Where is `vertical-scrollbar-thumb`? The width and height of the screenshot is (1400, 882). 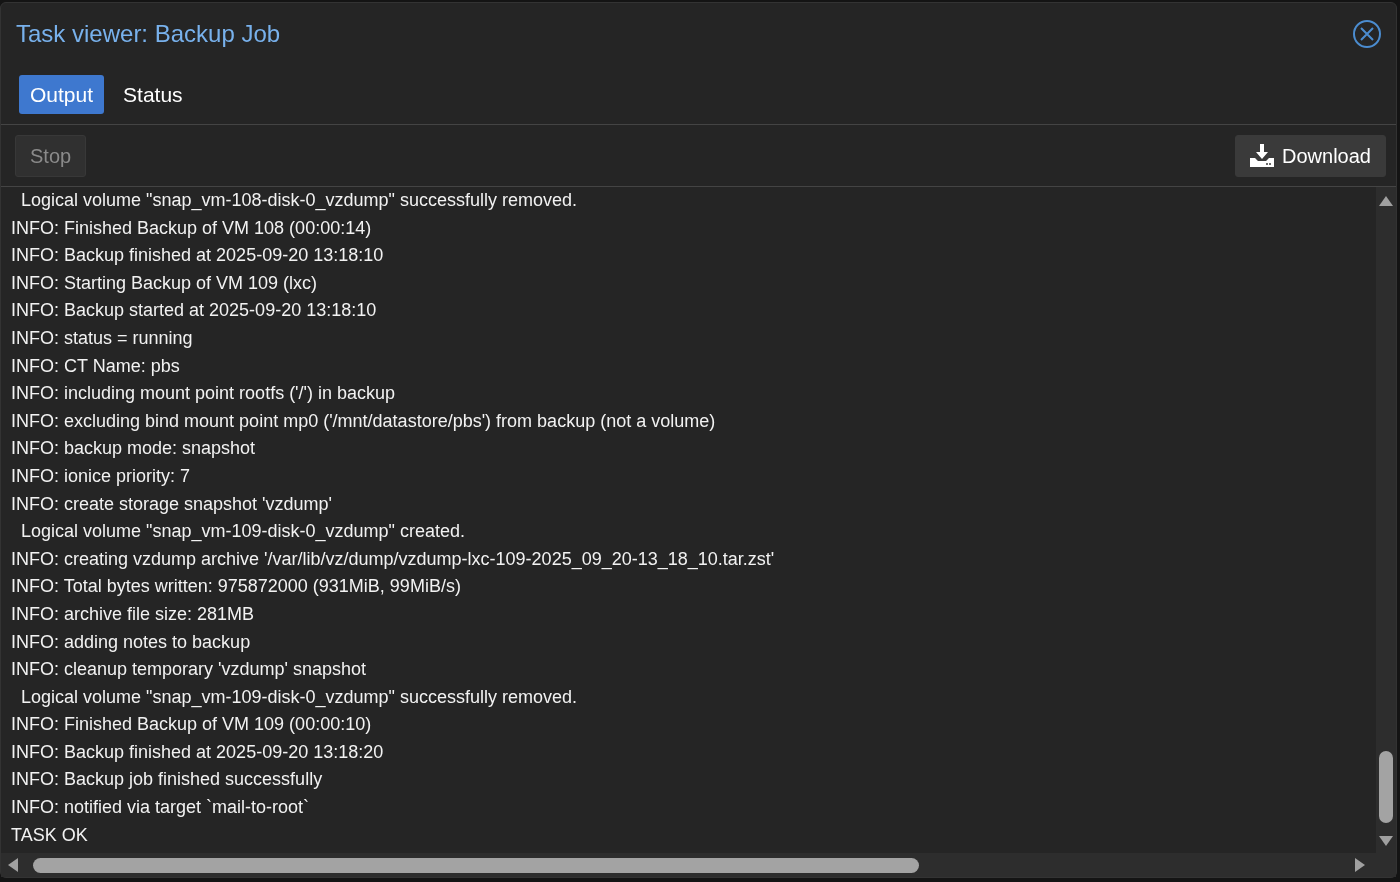
vertical-scrollbar-thumb is located at coordinates (1386, 787).